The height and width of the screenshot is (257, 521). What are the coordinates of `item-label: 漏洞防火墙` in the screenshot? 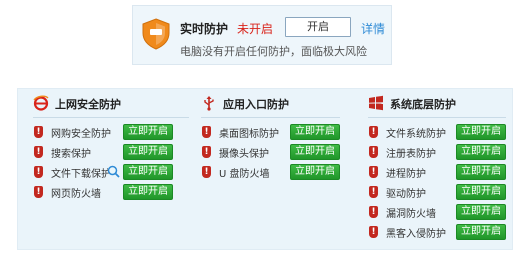 It's located at (411, 214).